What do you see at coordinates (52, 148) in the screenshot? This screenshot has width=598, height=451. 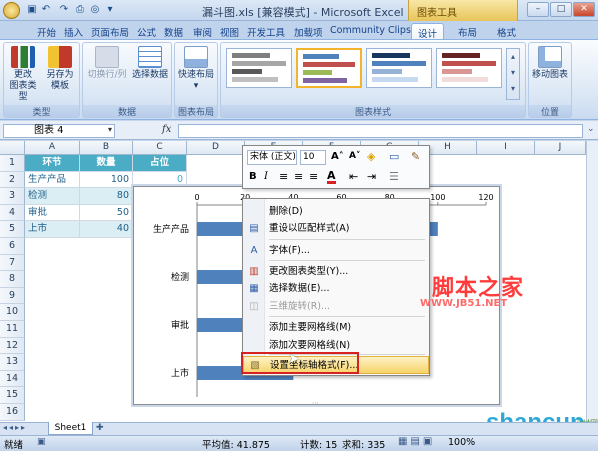 I see `column-header-a: A` at bounding box center [52, 148].